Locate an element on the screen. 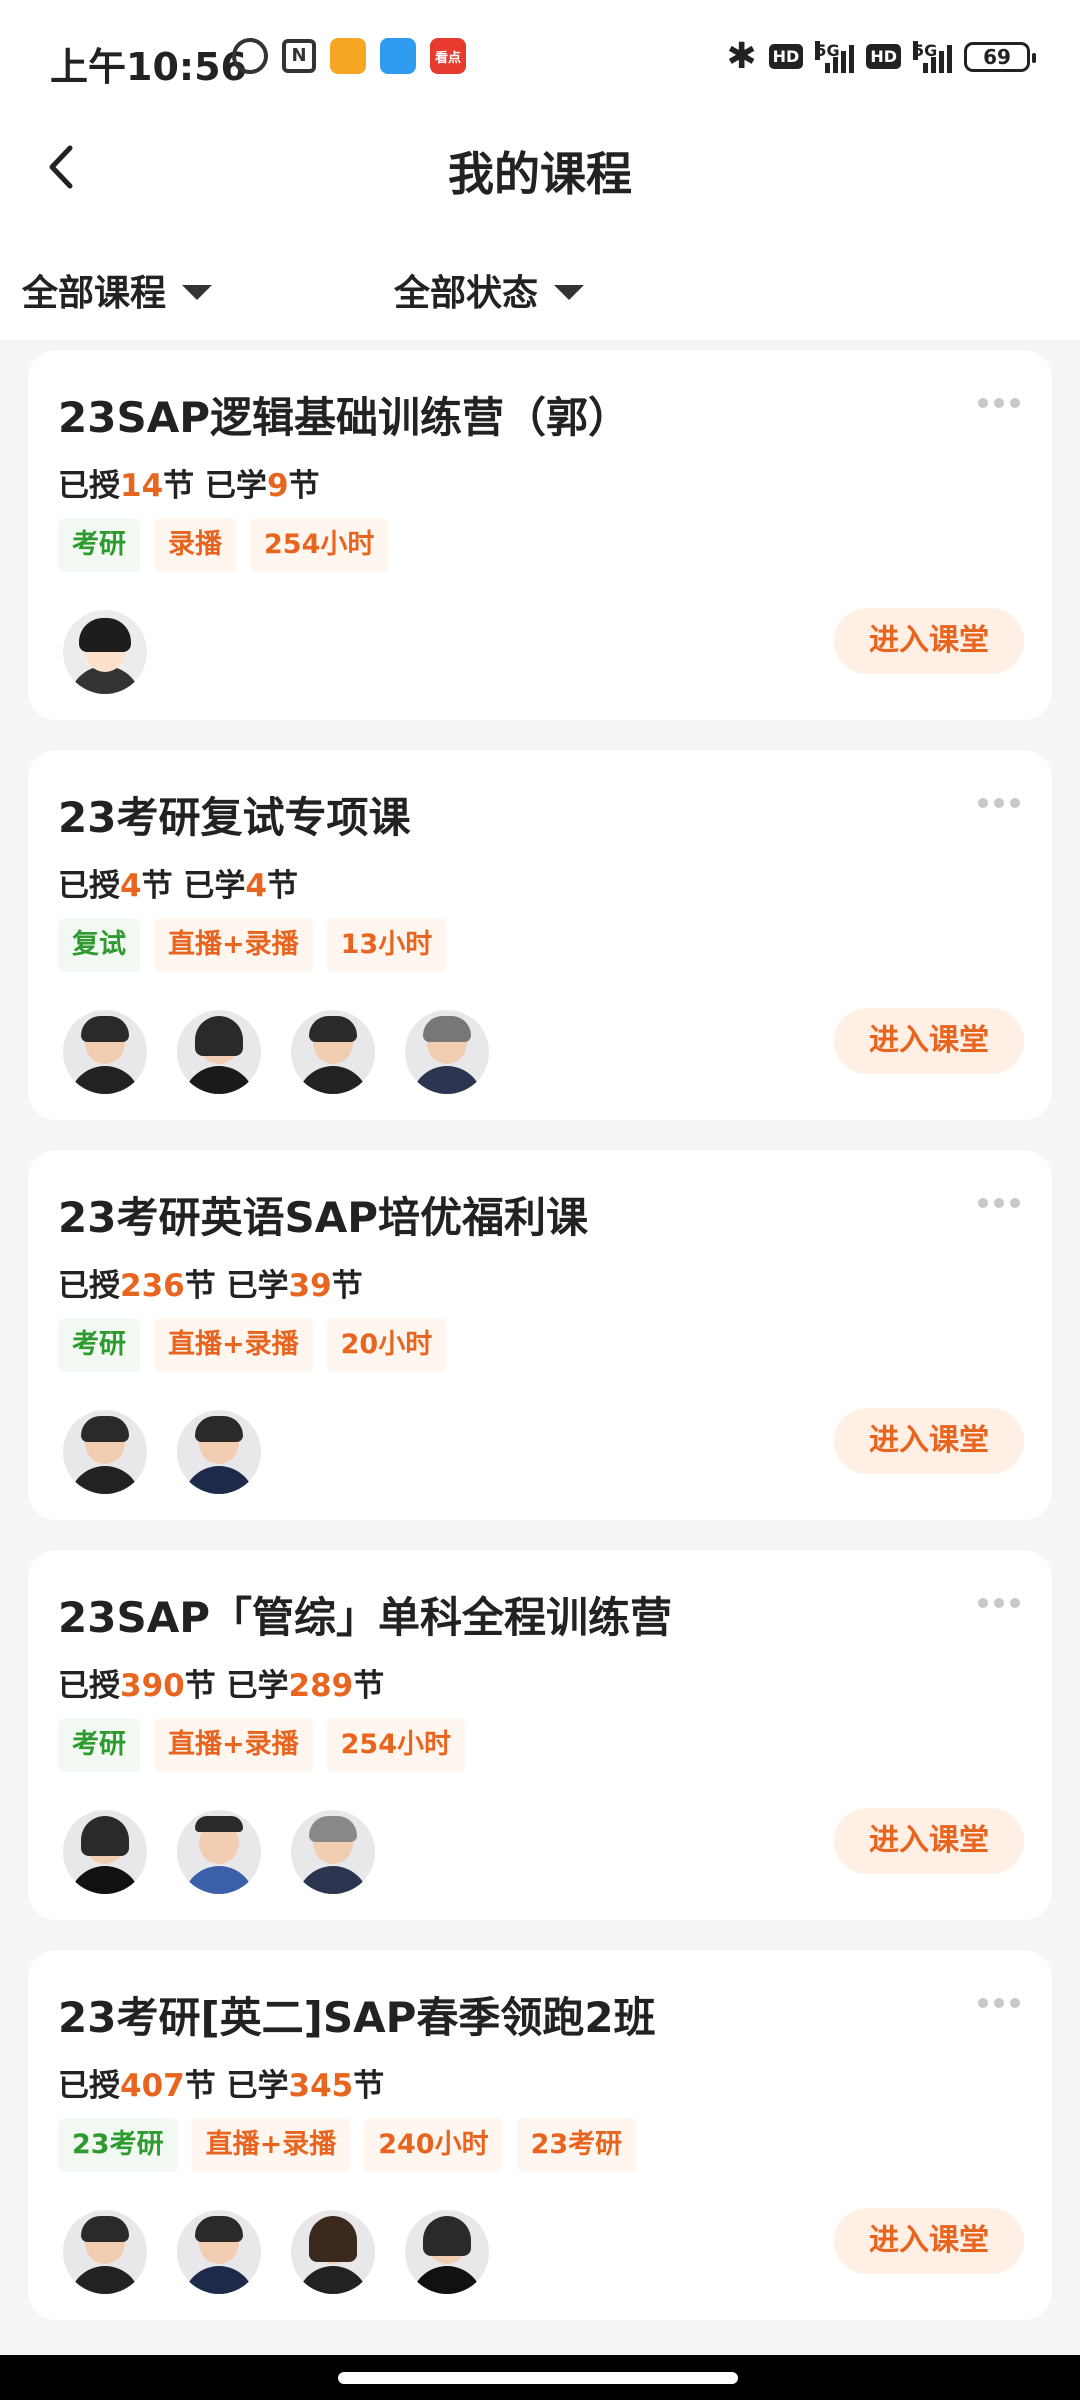  battery-icon: 69 is located at coordinates (1000, 56).